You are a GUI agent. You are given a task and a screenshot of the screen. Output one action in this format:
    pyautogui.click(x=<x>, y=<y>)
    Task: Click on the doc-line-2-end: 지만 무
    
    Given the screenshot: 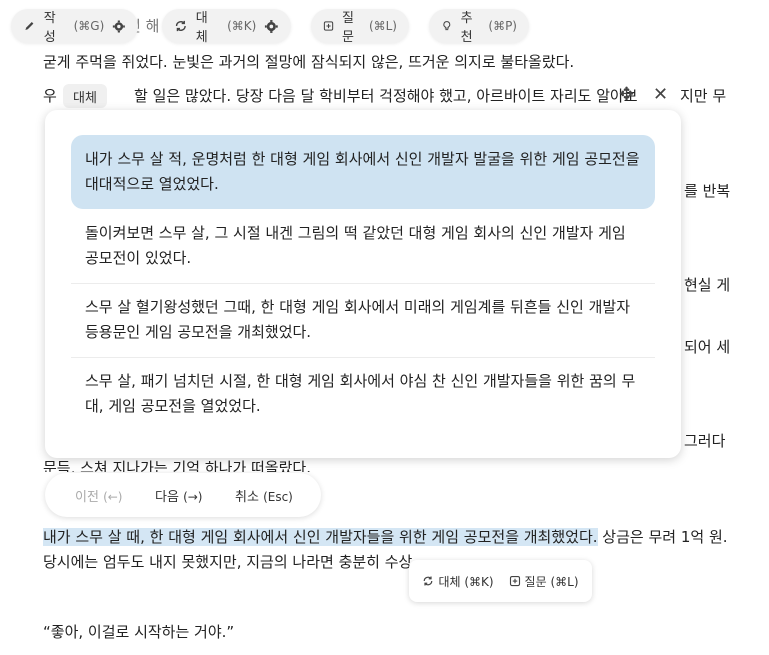 What is the action you would take?
    pyautogui.click(x=703, y=96)
    